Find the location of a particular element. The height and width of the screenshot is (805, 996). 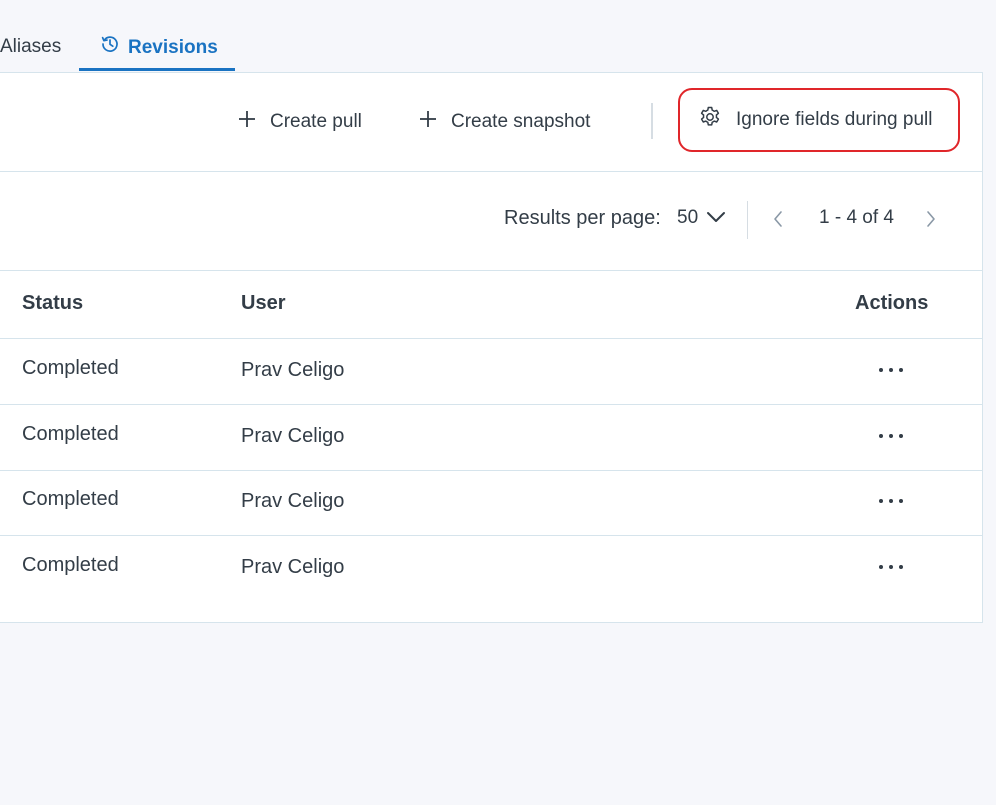

tab-revisions: Revisions is located at coordinates (159, 48).